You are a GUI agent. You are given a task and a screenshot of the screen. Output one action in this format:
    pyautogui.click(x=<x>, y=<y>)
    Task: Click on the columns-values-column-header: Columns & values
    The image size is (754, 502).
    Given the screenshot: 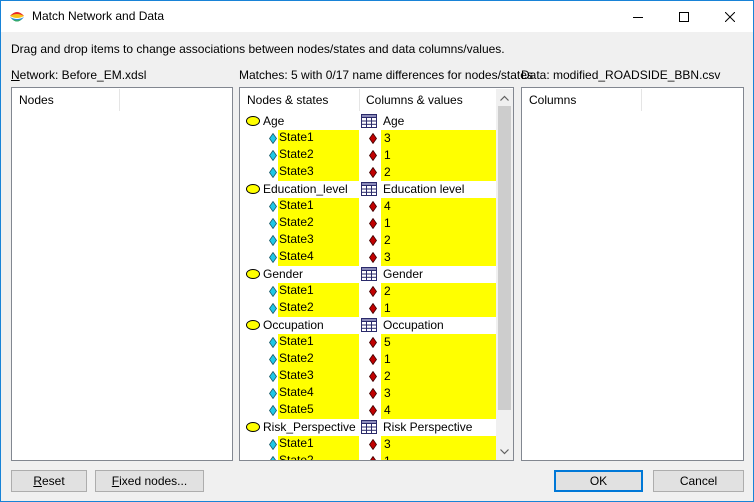 What is the action you would take?
    pyautogui.click(x=427, y=100)
    